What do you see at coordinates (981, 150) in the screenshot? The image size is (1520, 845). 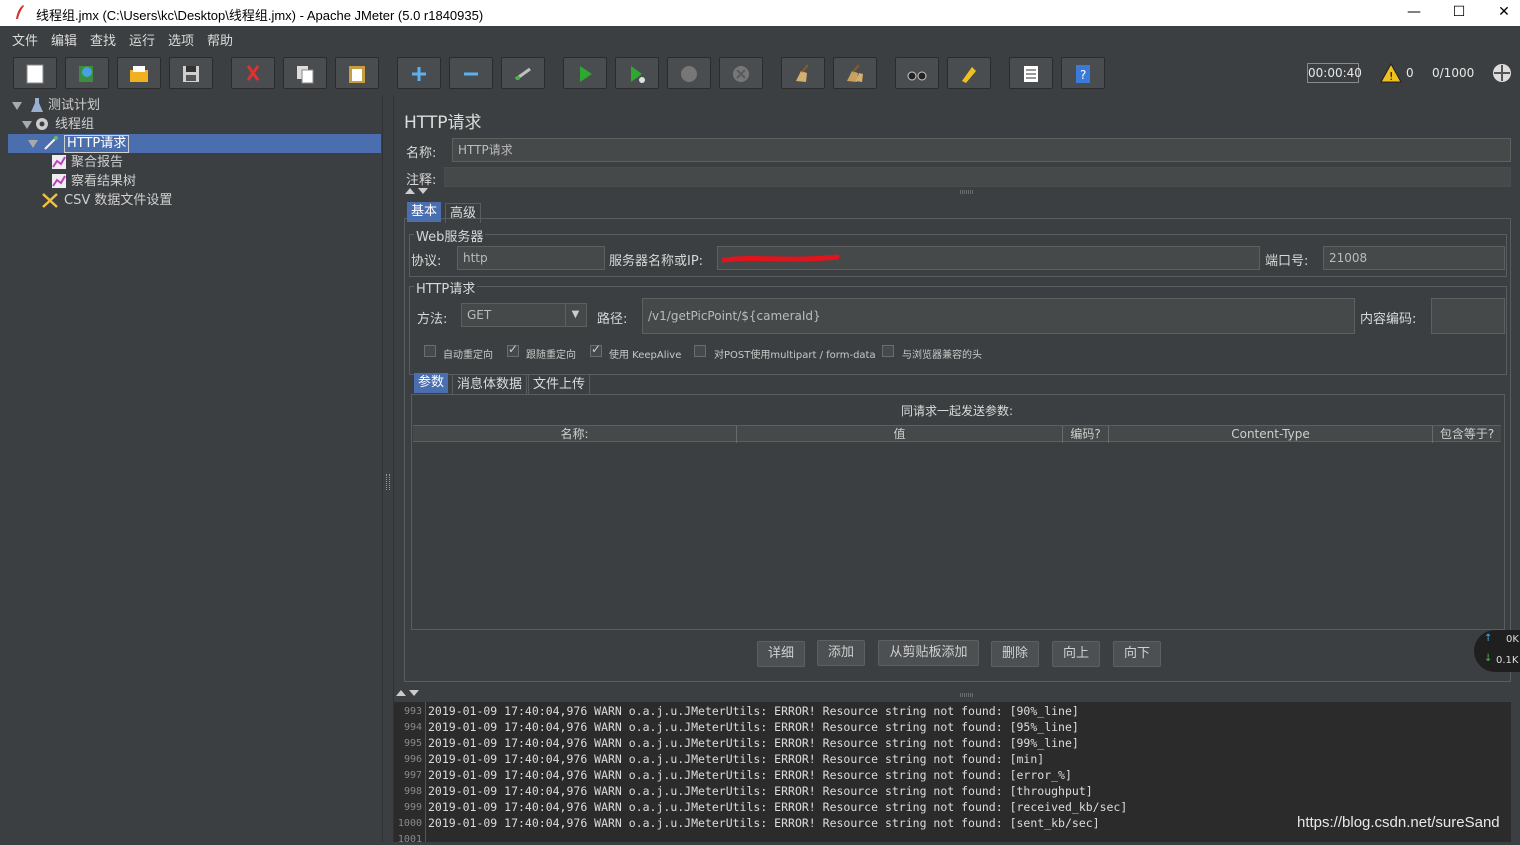 I see `name-input: HTTP请求` at bounding box center [981, 150].